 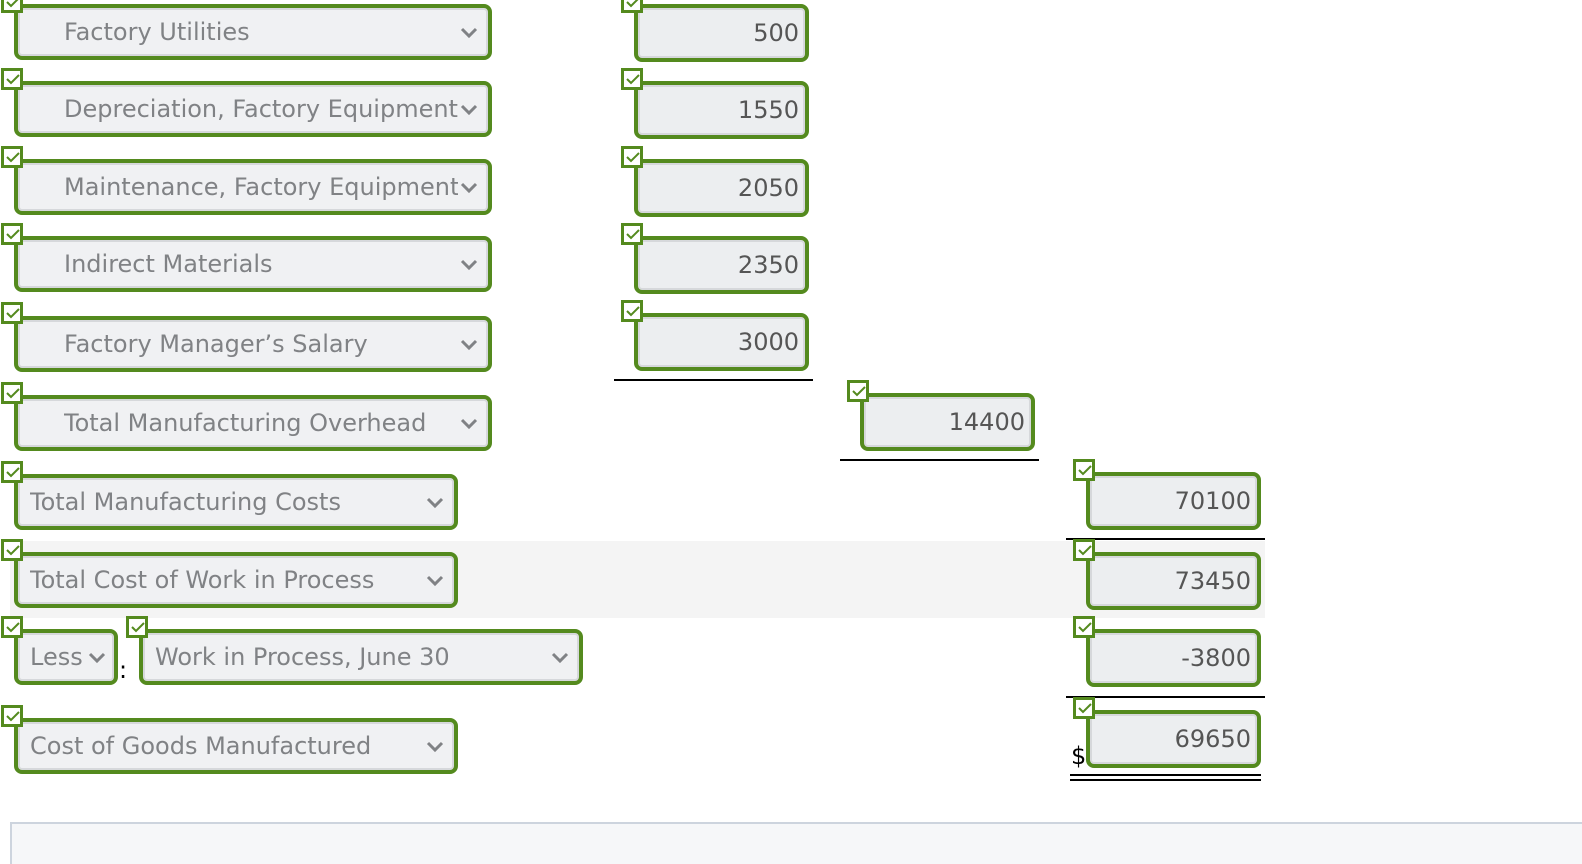 What do you see at coordinates (261, 187) in the screenshot?
I see `select-value: Maintenance, Factory Equipment` at bounding box center [261, 187].